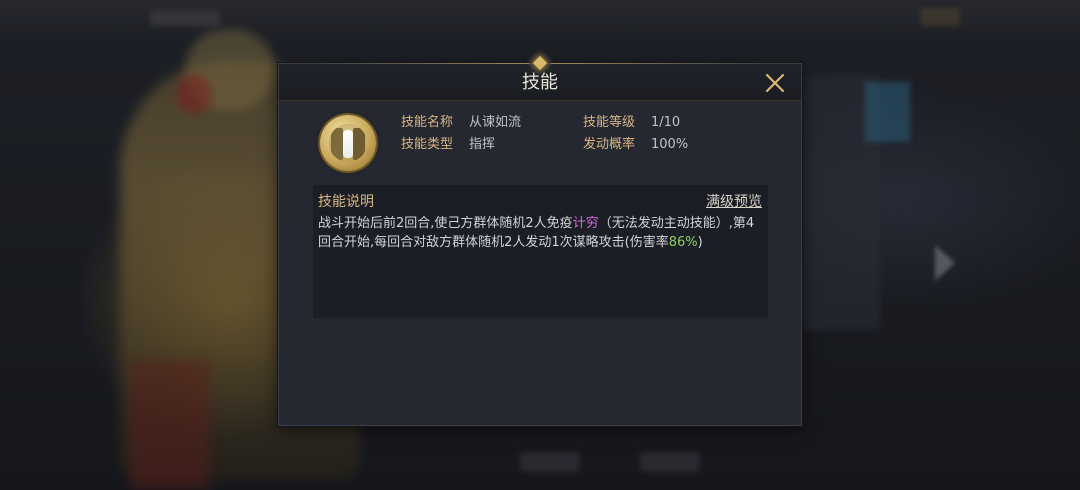 The width and height of the screenshot is (1080, 490). What do you see at coordinates (887, 112) in the screenshot?
I see `background-blue-tile` at bounding box center [887, 112].